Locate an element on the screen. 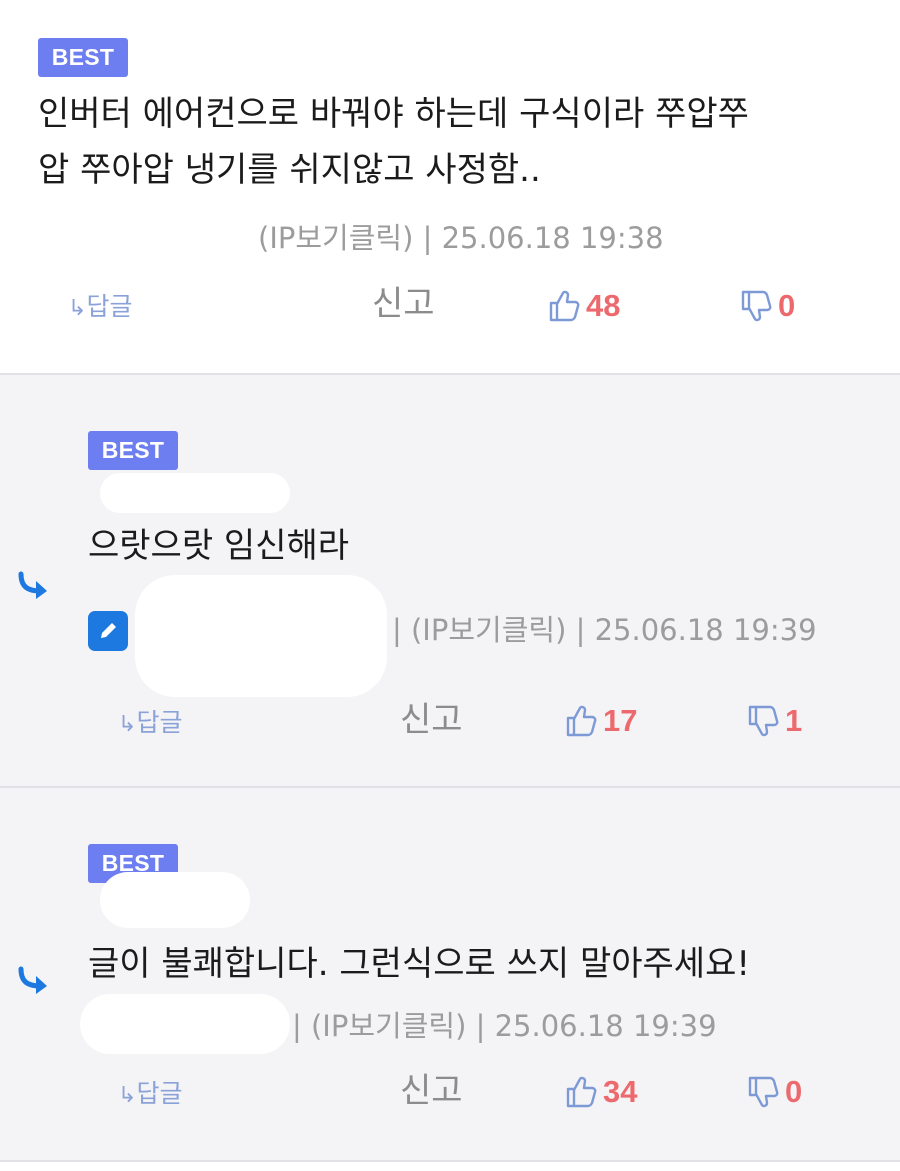  like-count: 34 is located at coordinates (620, 1091).